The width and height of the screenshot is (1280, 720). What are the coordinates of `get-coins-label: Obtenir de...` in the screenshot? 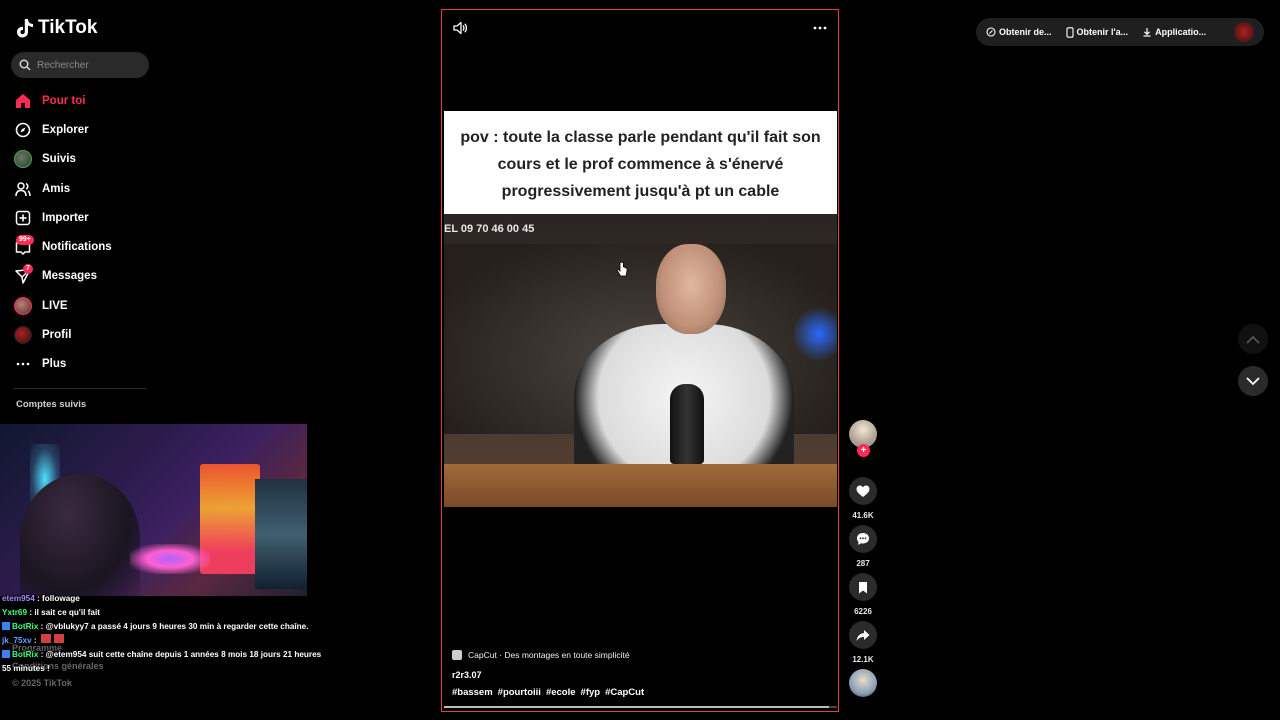 It's located at (1025, 32).